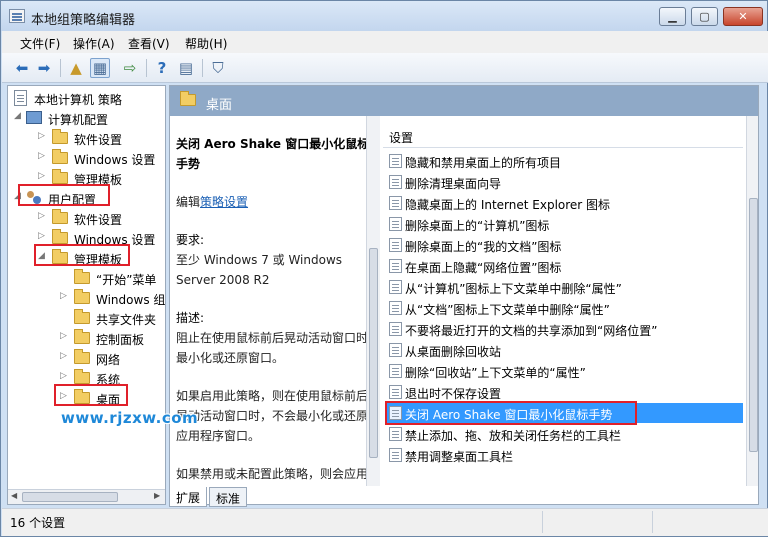 Image resolution: width=768 pixels, height=537 pixels. What do you see at coordinates (86, 98) in the screenshot?
I see `tree-root: 本地计算机 策略` at bounding box center [86, 98].